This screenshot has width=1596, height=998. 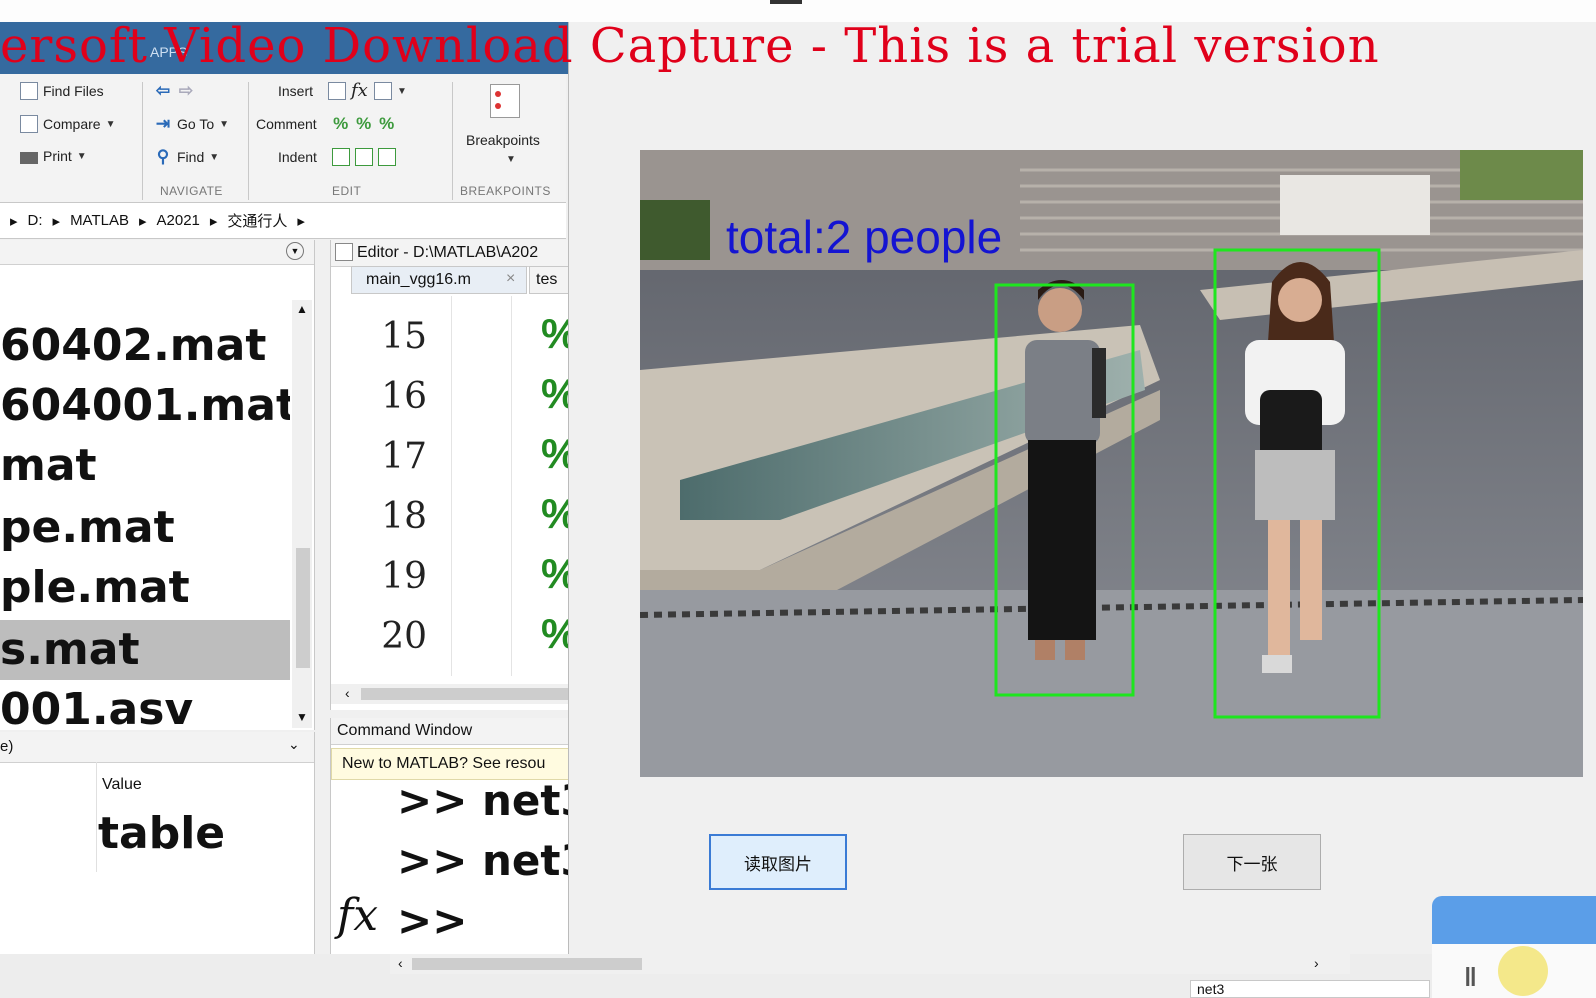 What do you see at coordinates (383, 91) in the screenshot?
I see `insert-function-icon` at bounding box center [383, 91].